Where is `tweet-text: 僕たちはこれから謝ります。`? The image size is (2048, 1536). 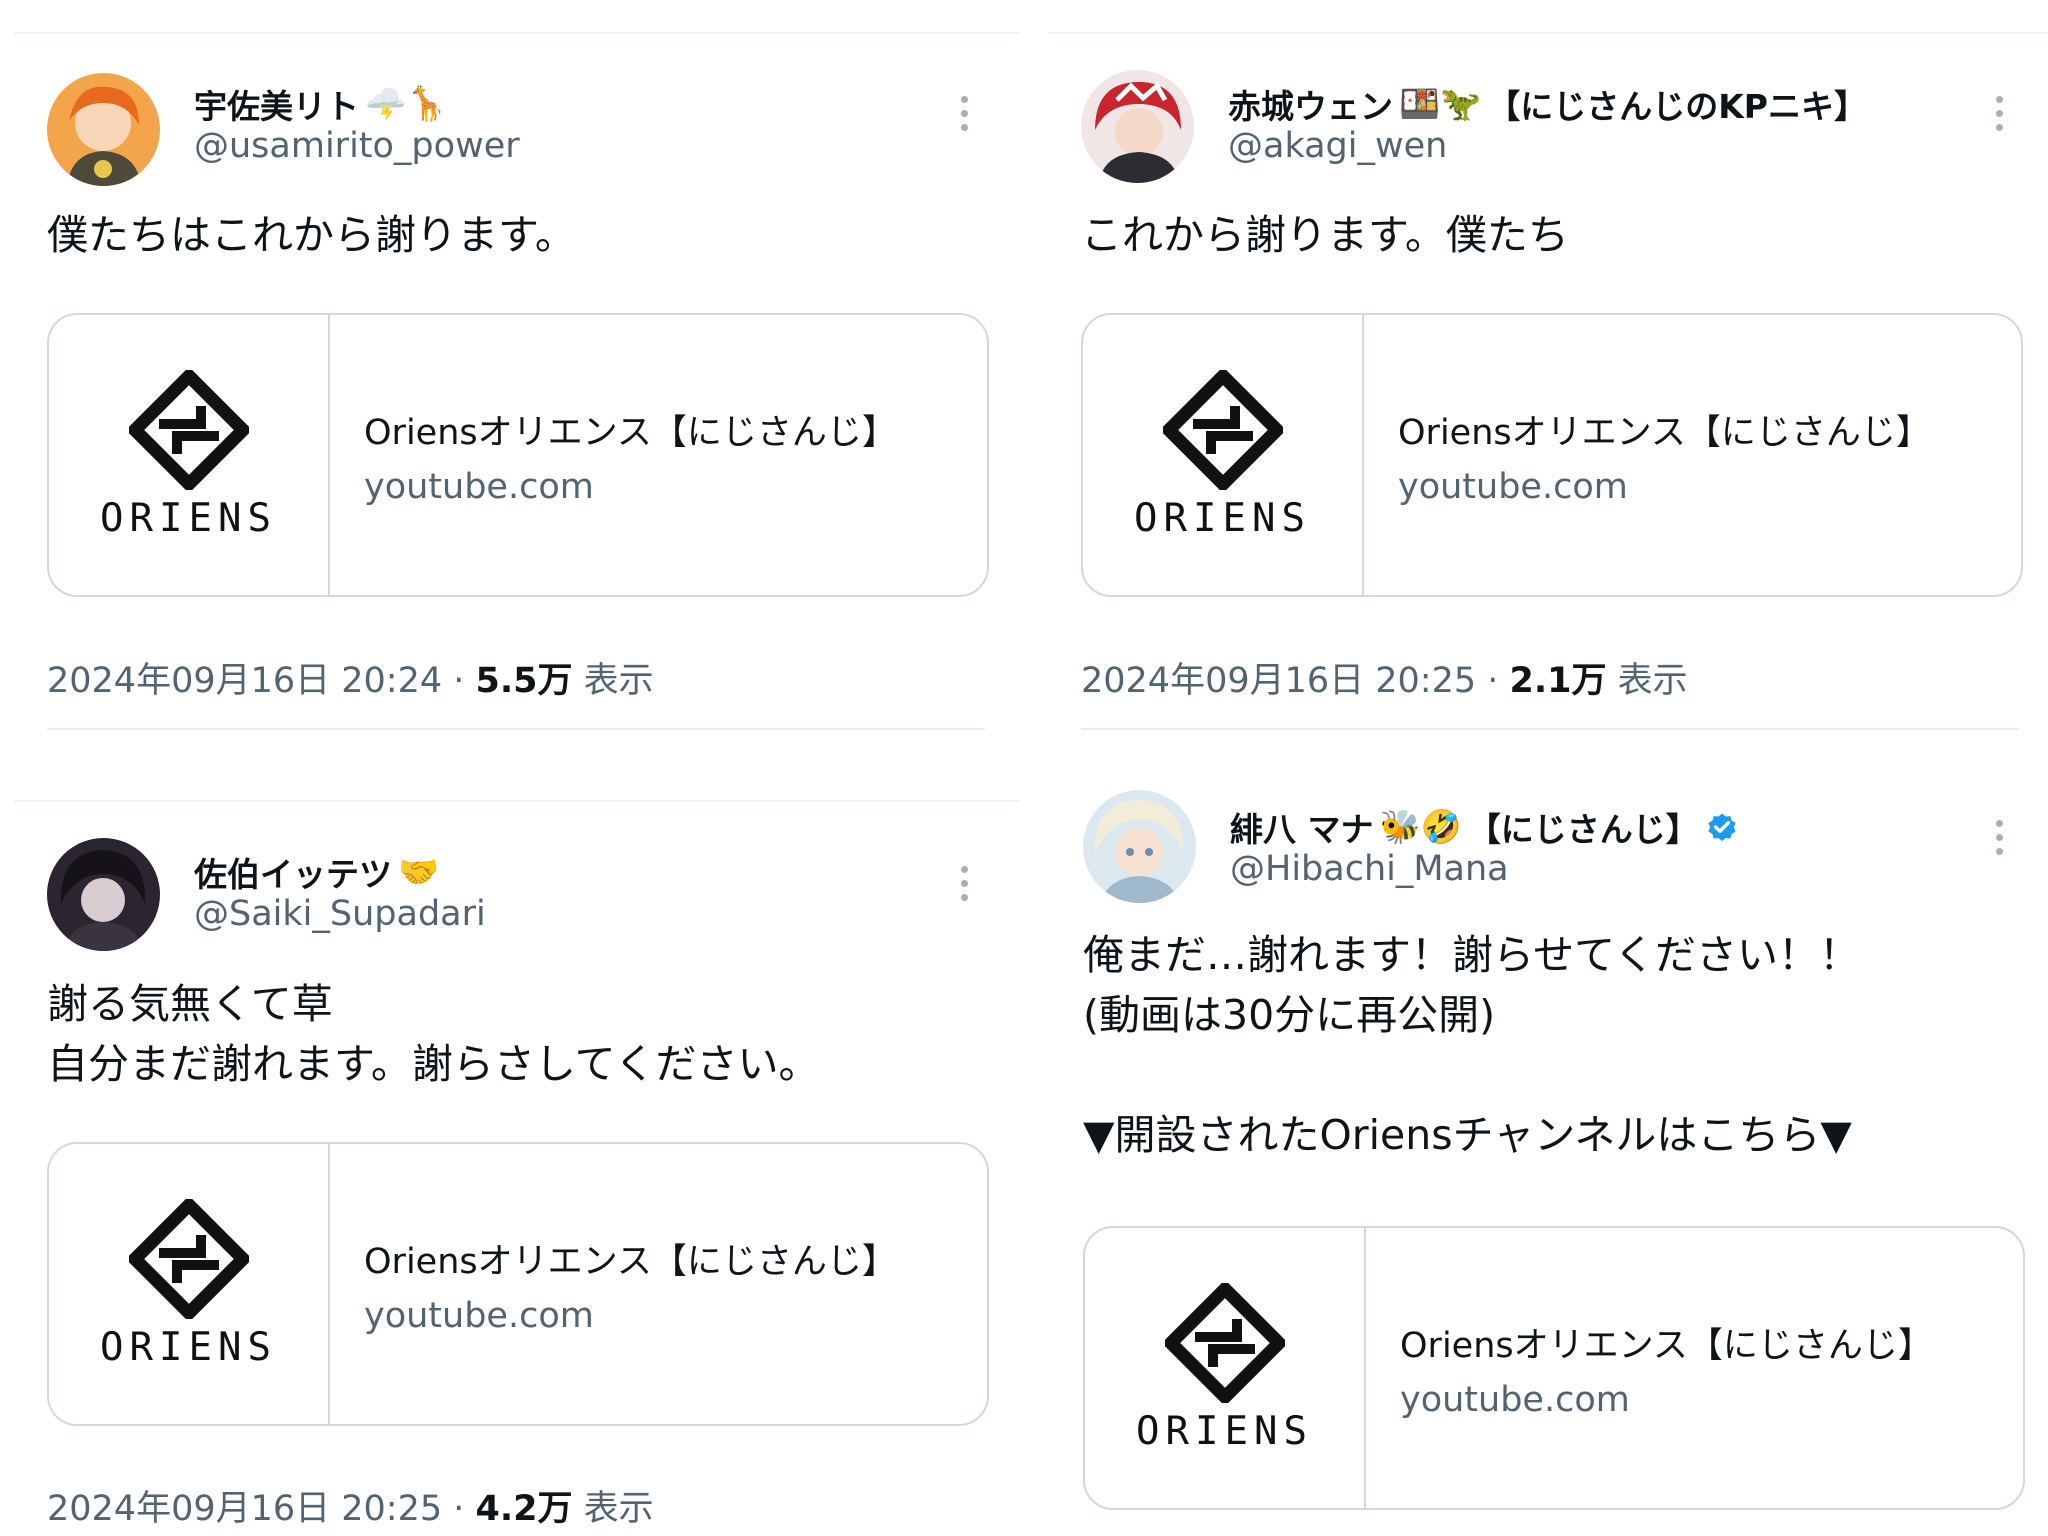
tweet-text: 僕たちはこれから謝ります。 is located at coordinates (311, 235).